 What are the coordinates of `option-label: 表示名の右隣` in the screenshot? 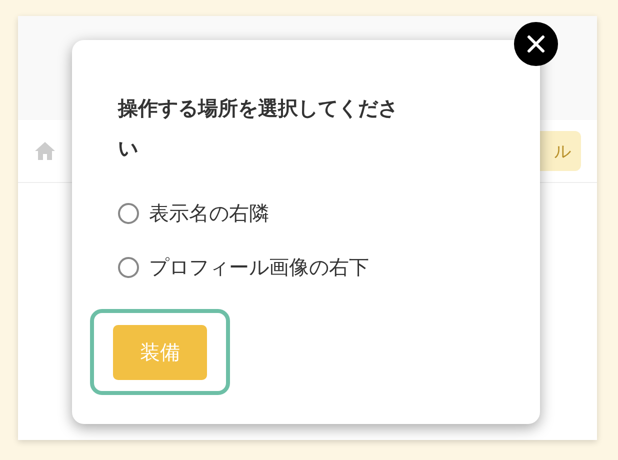 It's located at (209, 213).